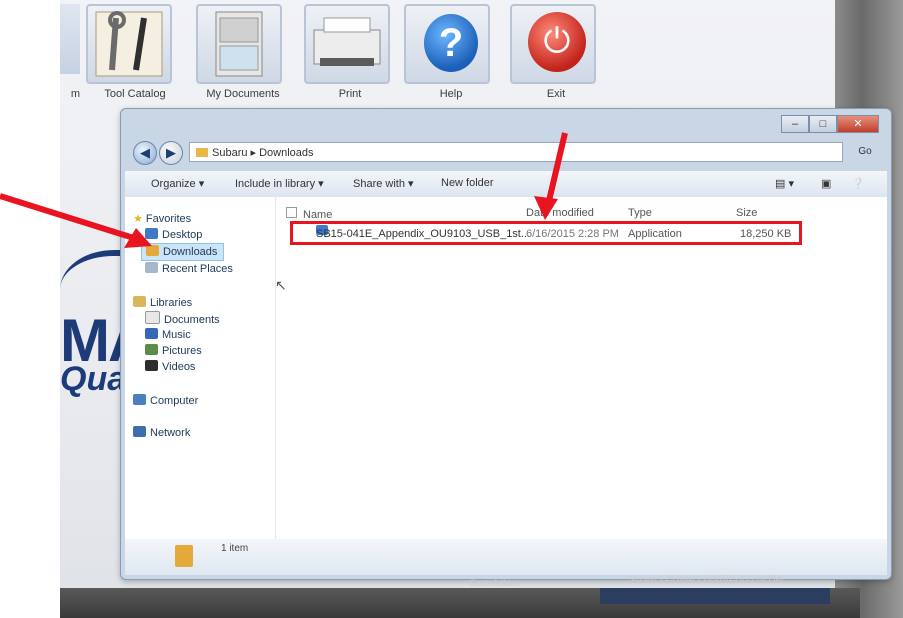 This screenshot has height=618, width=903. What do you see at coordinates (284, 190) in the screenshot?
I see `annotation-arrows` at bounding box center [284, 190].